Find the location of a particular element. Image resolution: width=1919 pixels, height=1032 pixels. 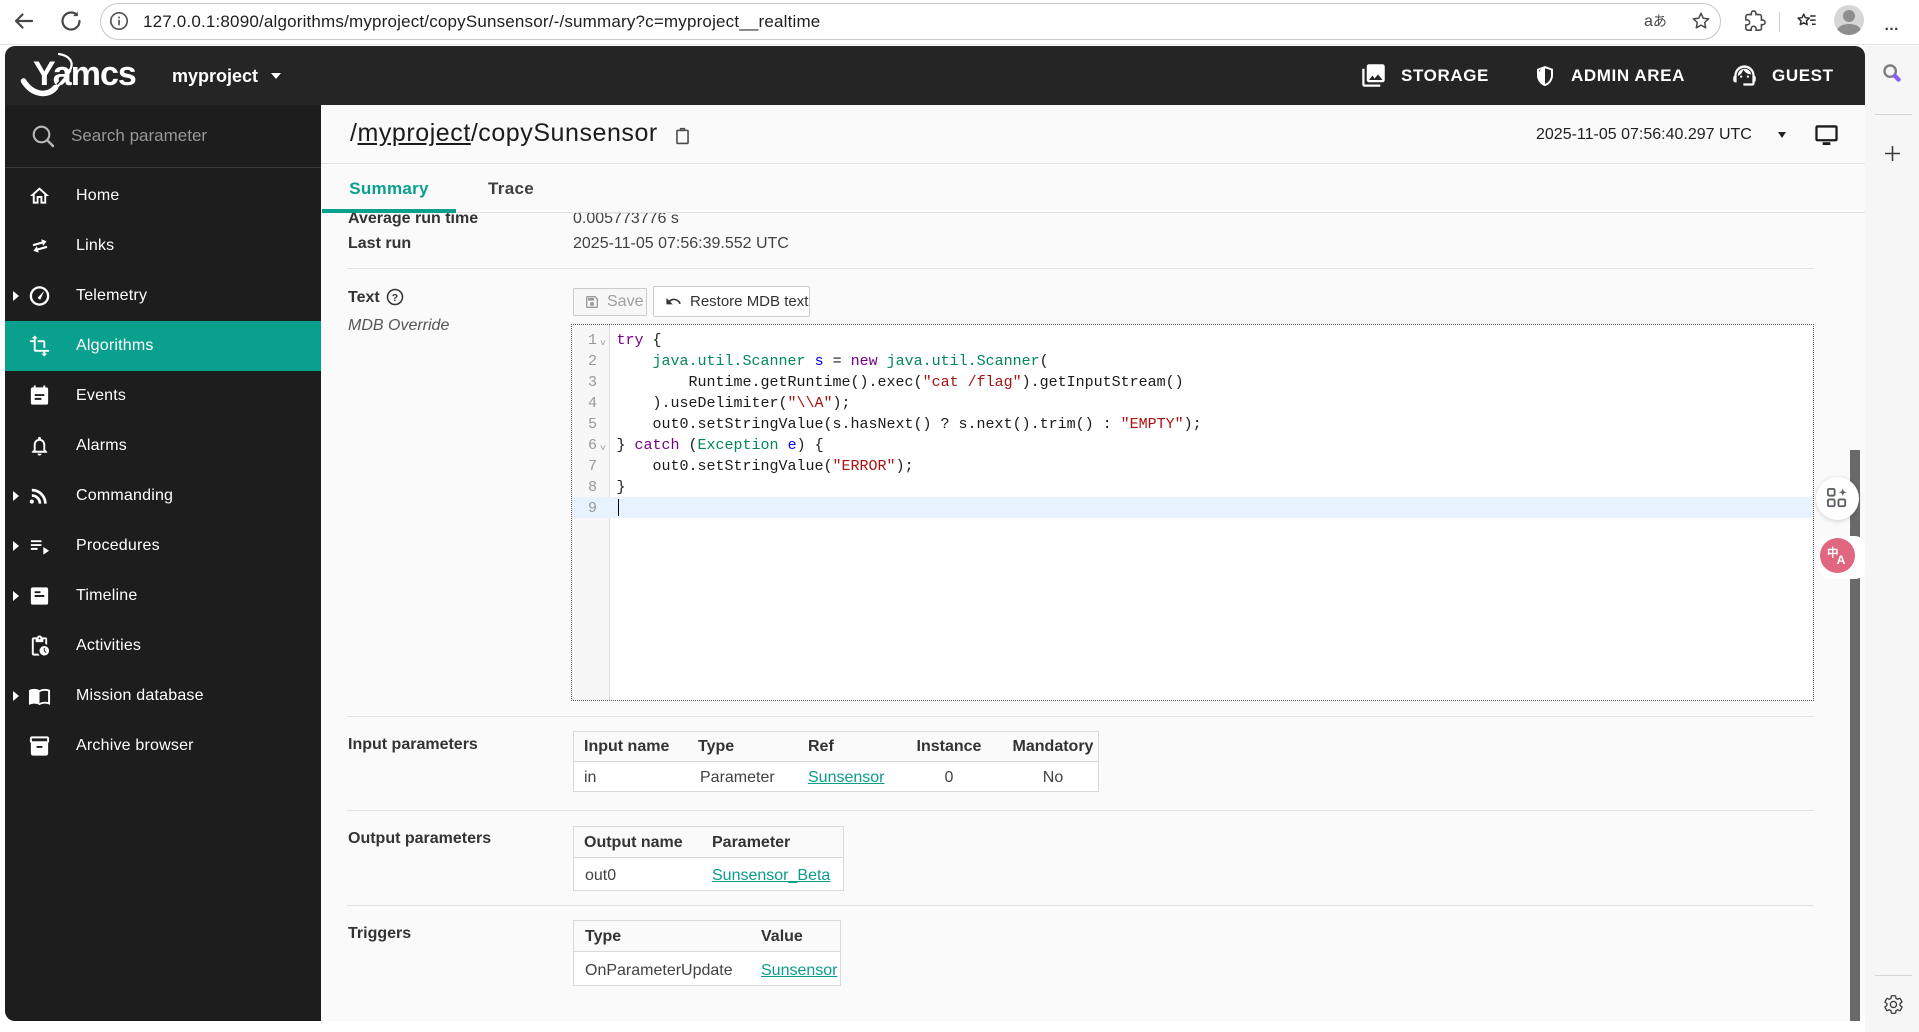

svg-text: A is located at coordinates (1841, 559).